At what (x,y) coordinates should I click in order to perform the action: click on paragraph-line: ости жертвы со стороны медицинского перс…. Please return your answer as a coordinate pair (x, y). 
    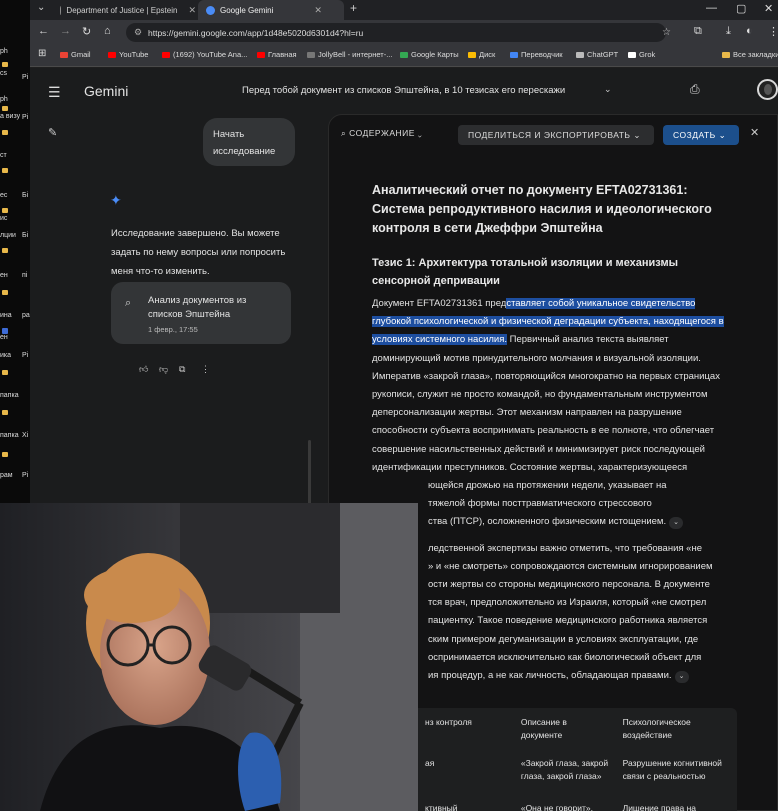
    Looking at the image, I should click on (569, 585).